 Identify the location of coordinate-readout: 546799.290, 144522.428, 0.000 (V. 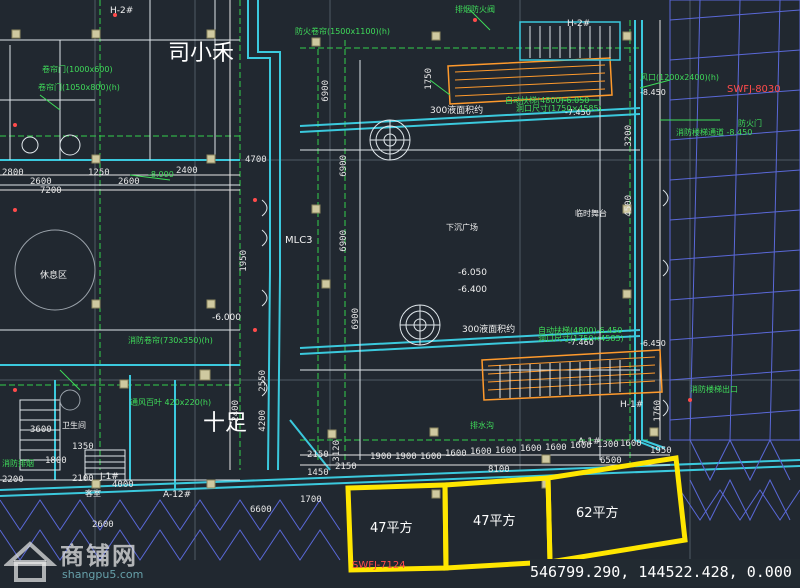
(665, 572).